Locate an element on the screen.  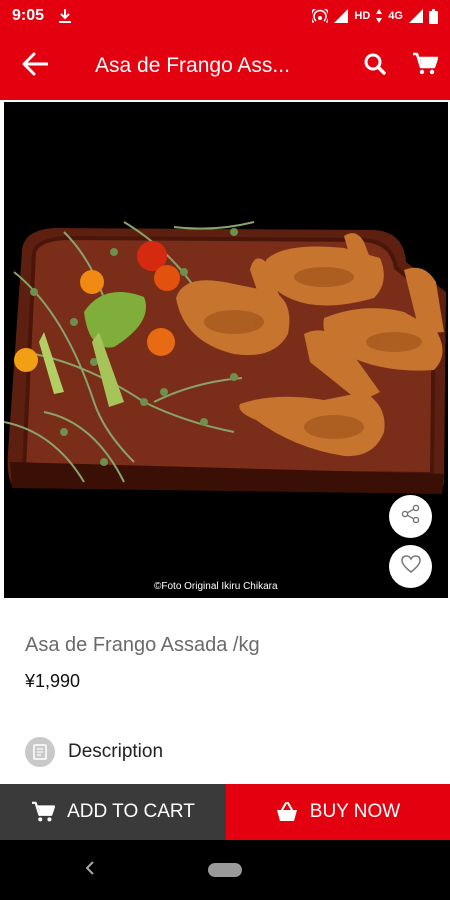
status-icons: HD 4G is located at coordinates (375, 16).